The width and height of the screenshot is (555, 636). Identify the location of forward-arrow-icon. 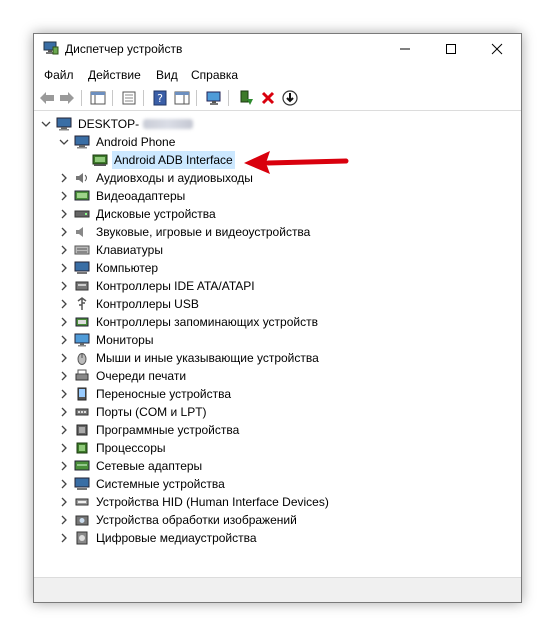
(67, 98).